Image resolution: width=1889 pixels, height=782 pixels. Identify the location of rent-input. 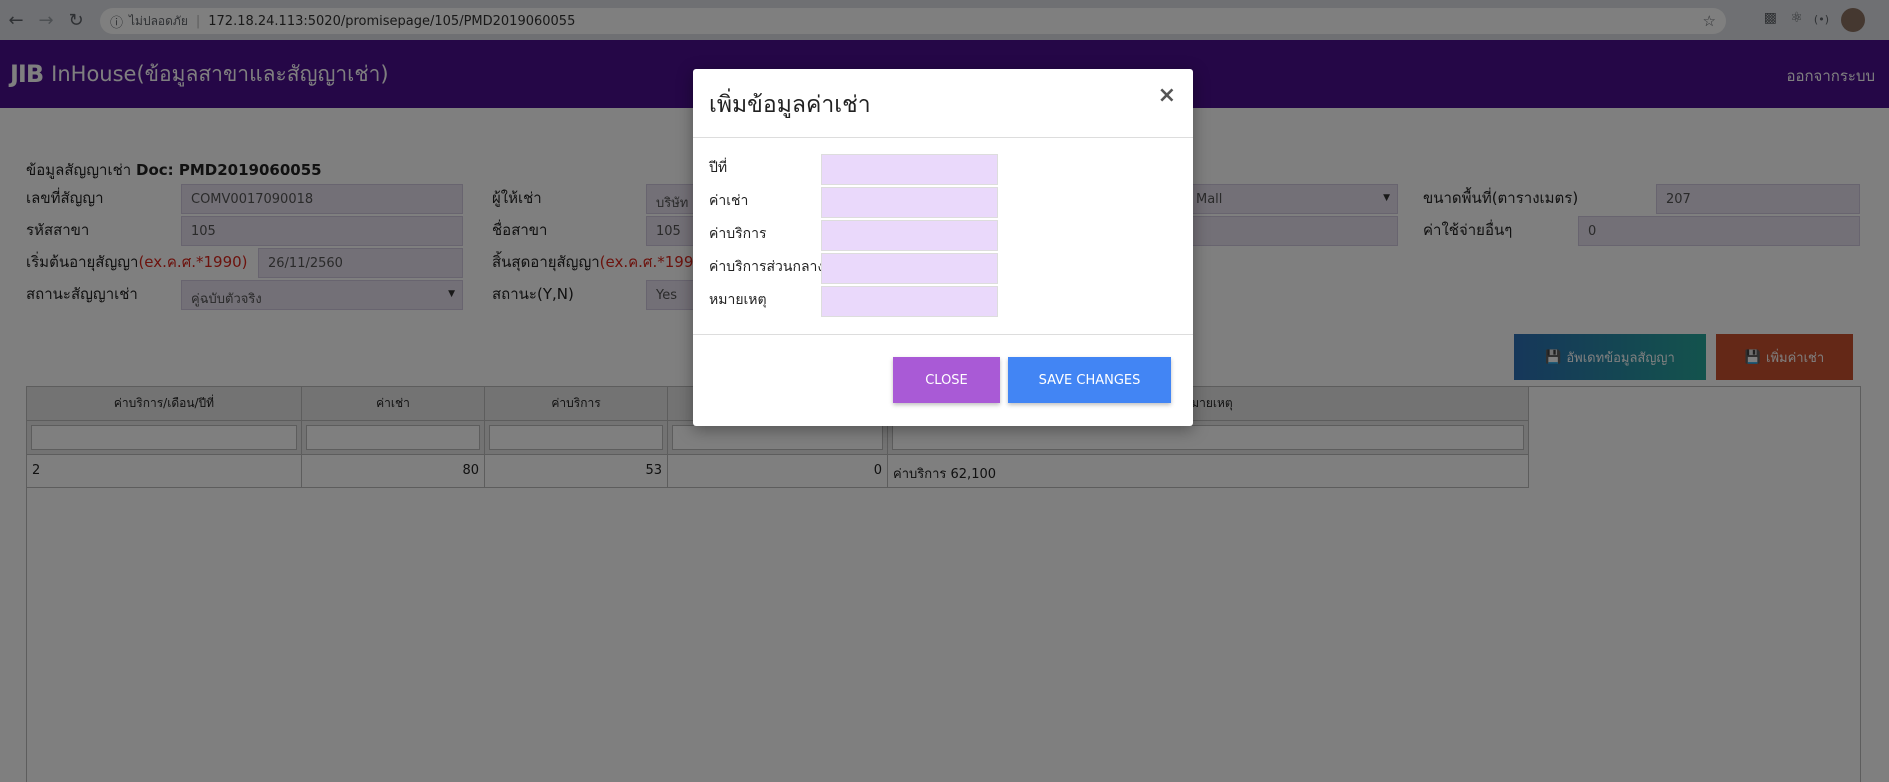
(909, 202).